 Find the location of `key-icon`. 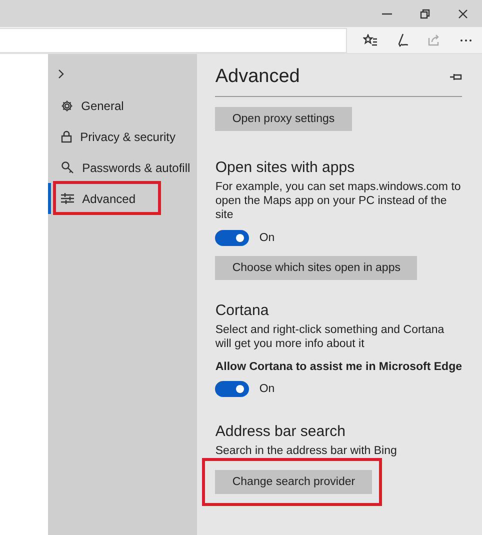

key-icon is located at coordinates (67, 167).